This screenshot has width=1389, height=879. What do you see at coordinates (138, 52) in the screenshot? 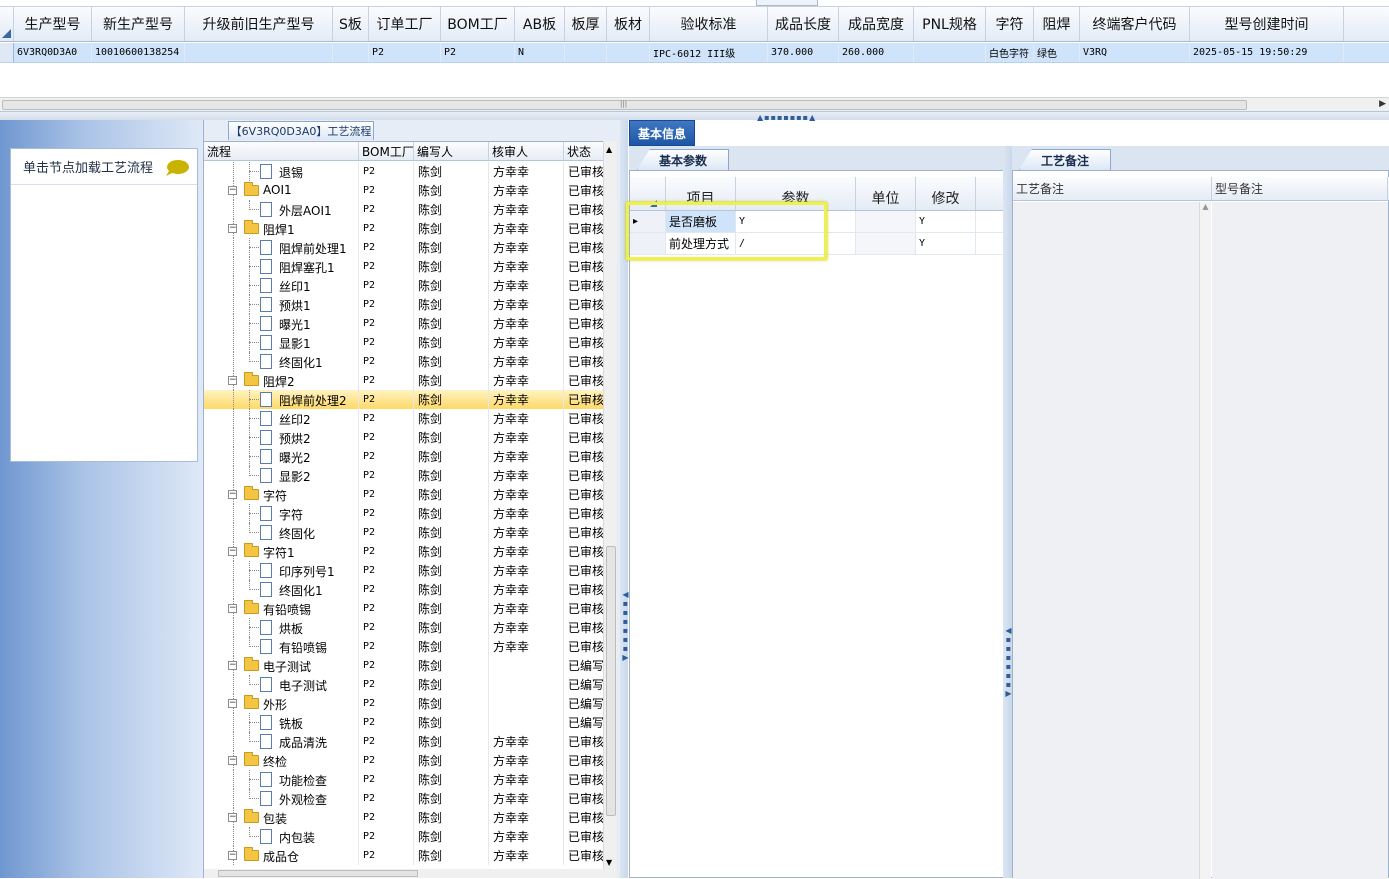
I see `grid-cell: 10010600138254` at bounding box center [138, 52].